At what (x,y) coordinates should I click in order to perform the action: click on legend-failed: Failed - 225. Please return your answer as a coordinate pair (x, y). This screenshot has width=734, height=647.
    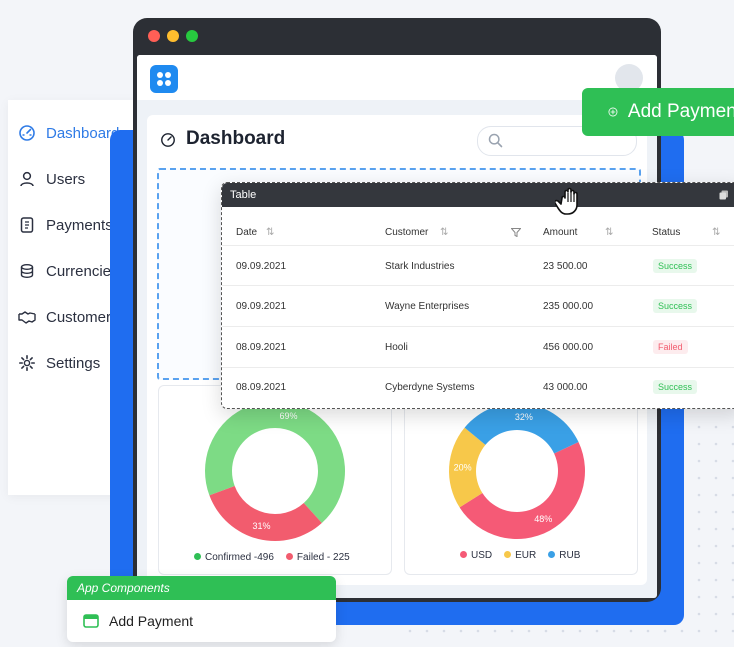
    Looking at the image, I should click on (317, 557).